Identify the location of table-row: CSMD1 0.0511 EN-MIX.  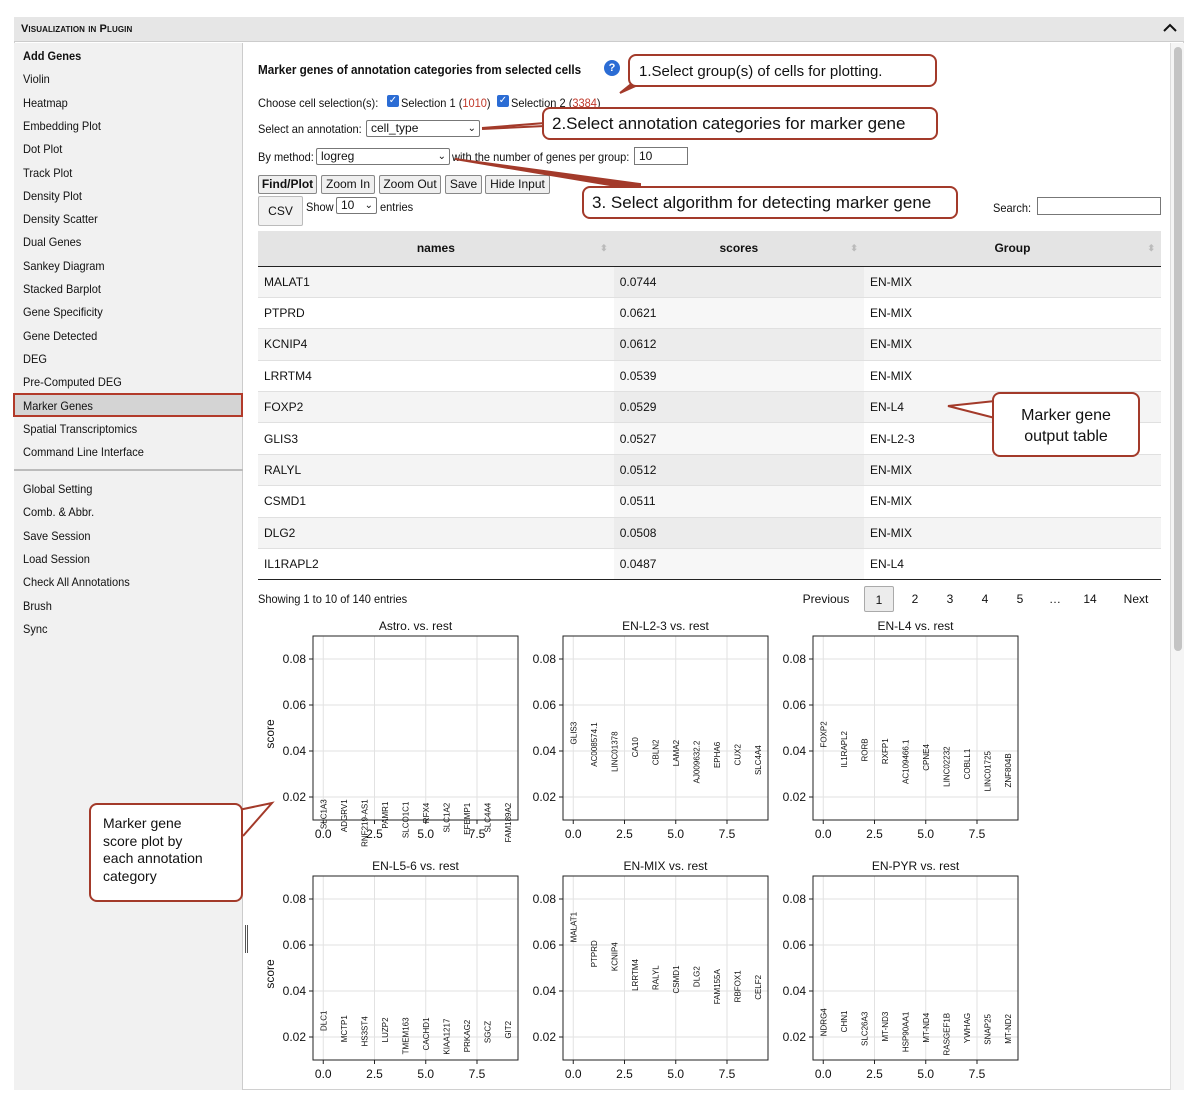
(709, 501).